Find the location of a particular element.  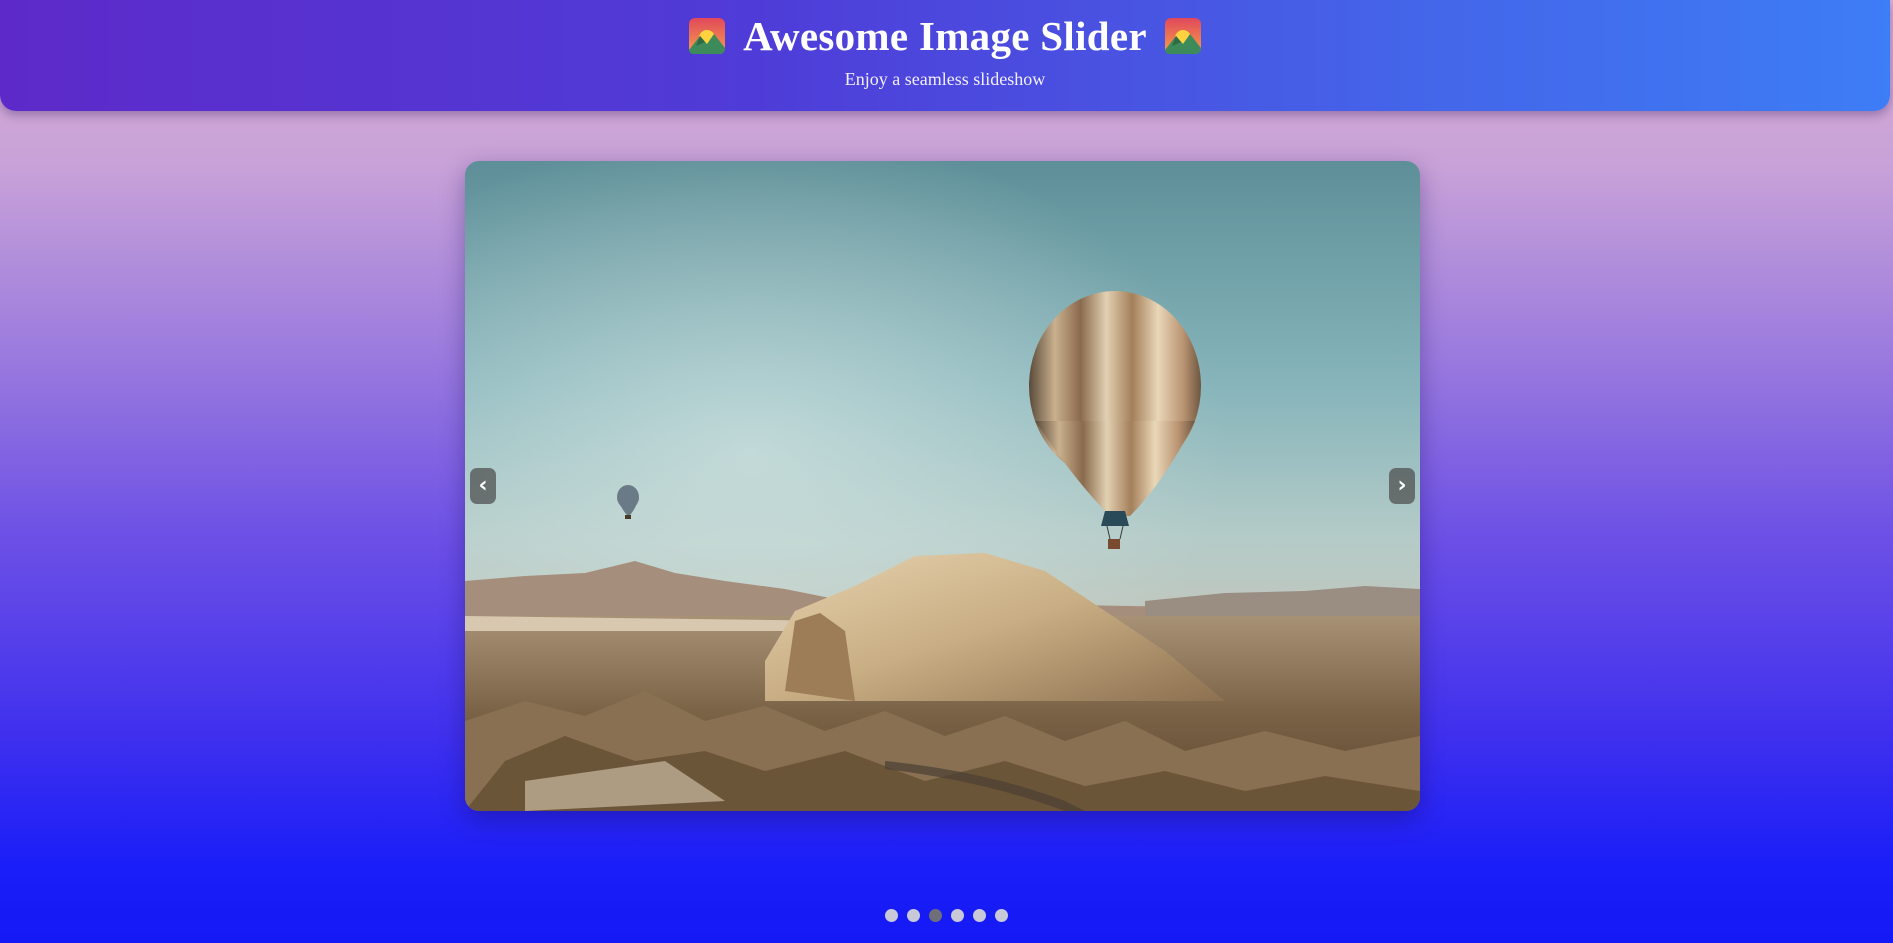

page-subtitle: Enjoy a seamless slideshow is located at coordinates (945, 79).